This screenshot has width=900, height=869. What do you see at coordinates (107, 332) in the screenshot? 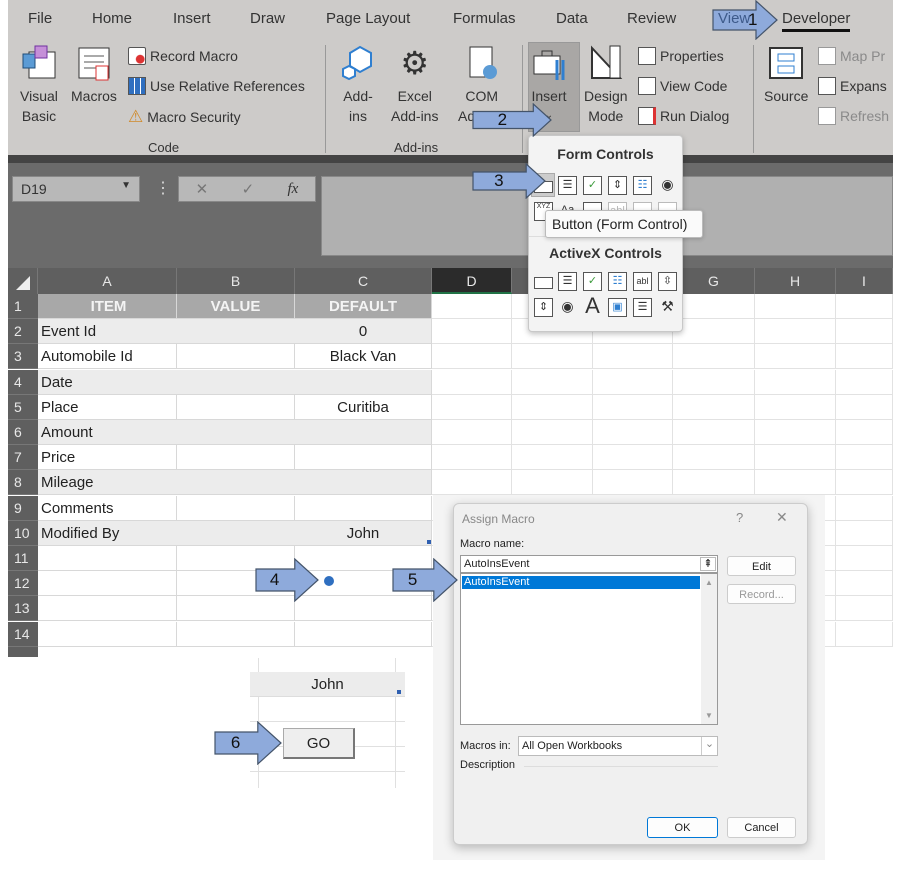
I see `cell-a2: Event Id` at bounding box center [107, 332].